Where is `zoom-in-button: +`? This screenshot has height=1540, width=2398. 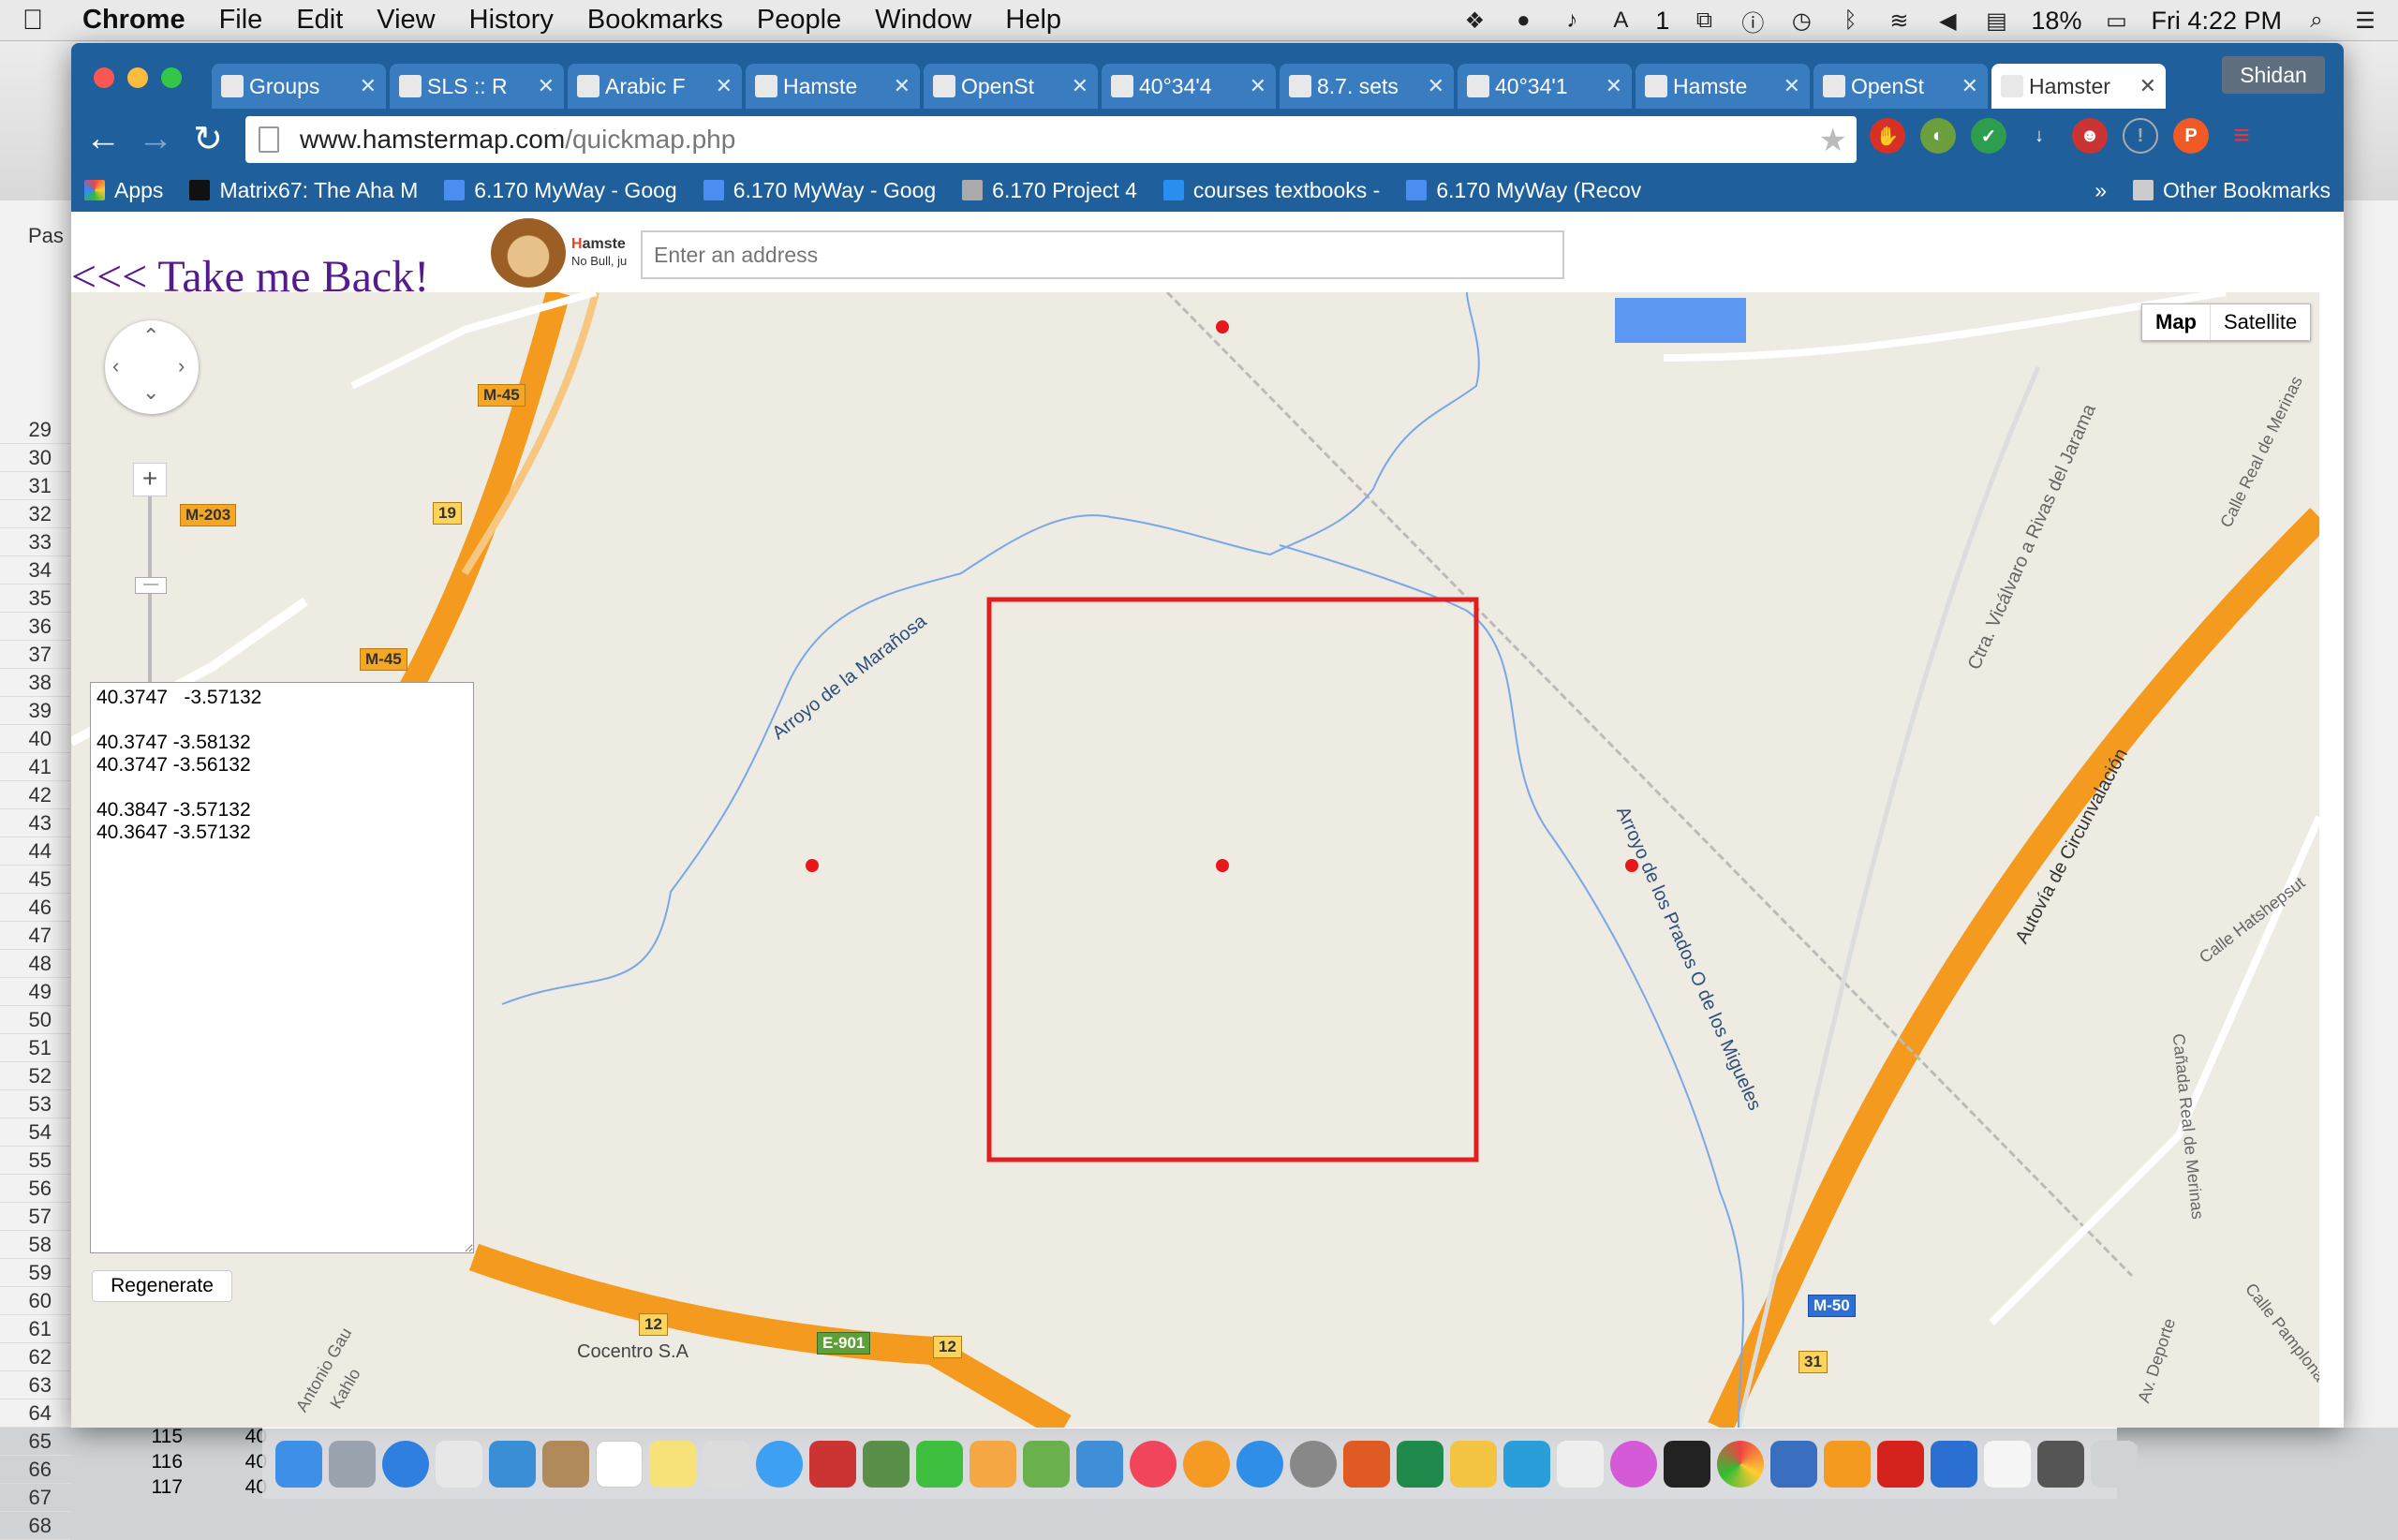
zoom-in-button: + is located at coordinates (150, 479).